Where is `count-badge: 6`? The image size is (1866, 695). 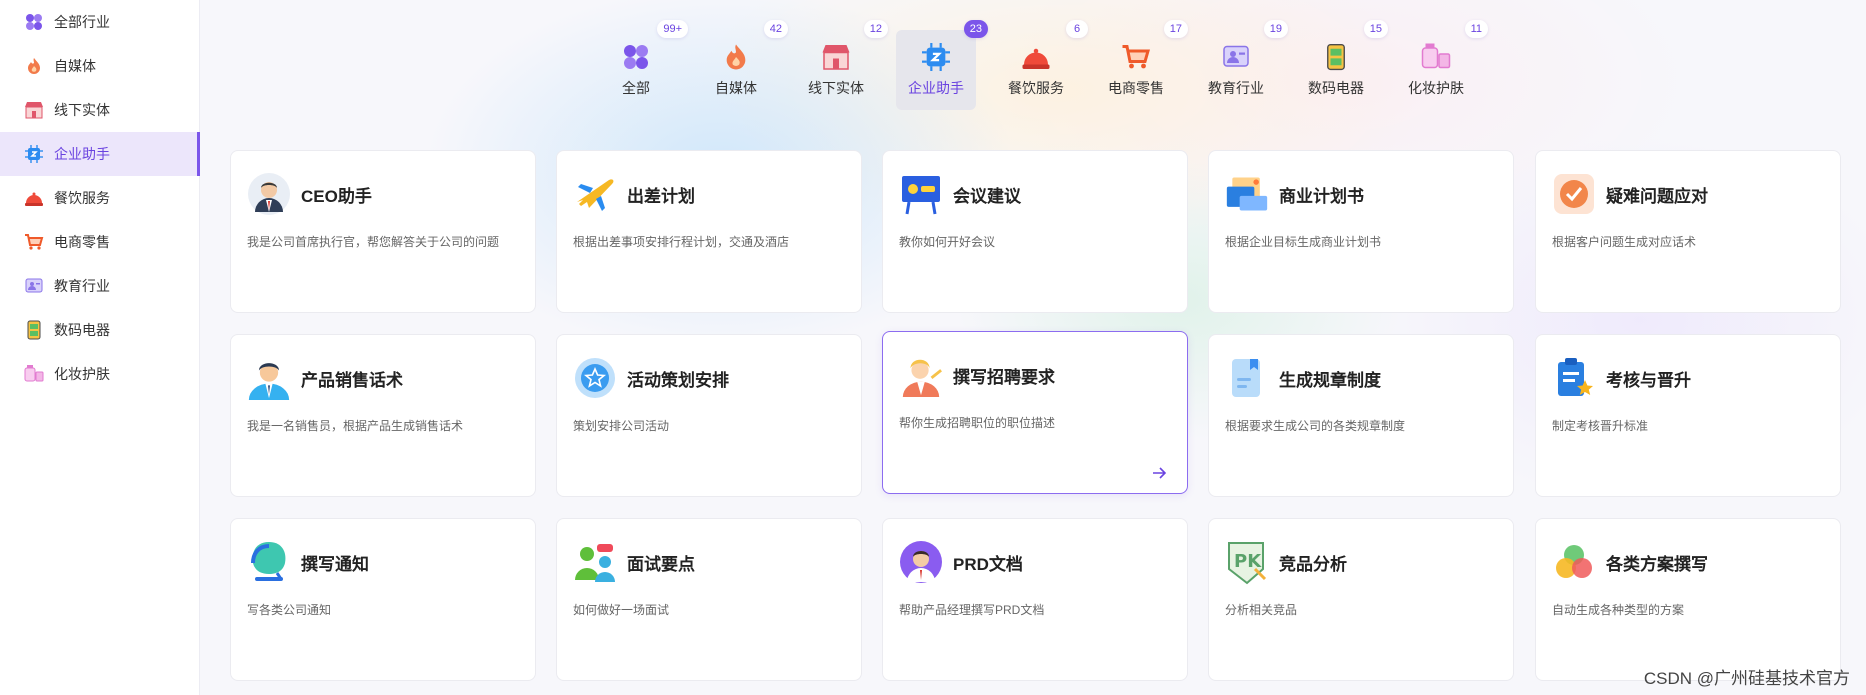
count-badge: 6 is located at coordinates (1077, 29).